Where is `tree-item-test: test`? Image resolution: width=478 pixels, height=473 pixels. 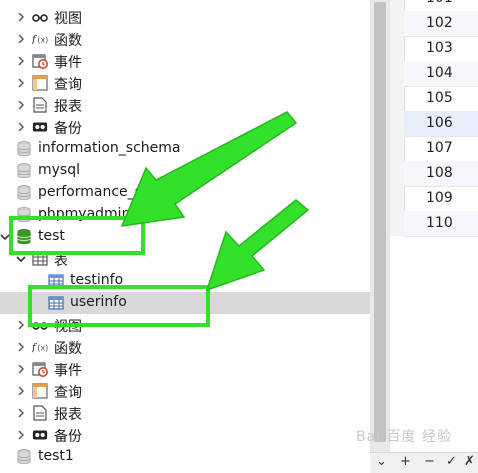 tree-item-test: test is located at coordinates (185, 237).